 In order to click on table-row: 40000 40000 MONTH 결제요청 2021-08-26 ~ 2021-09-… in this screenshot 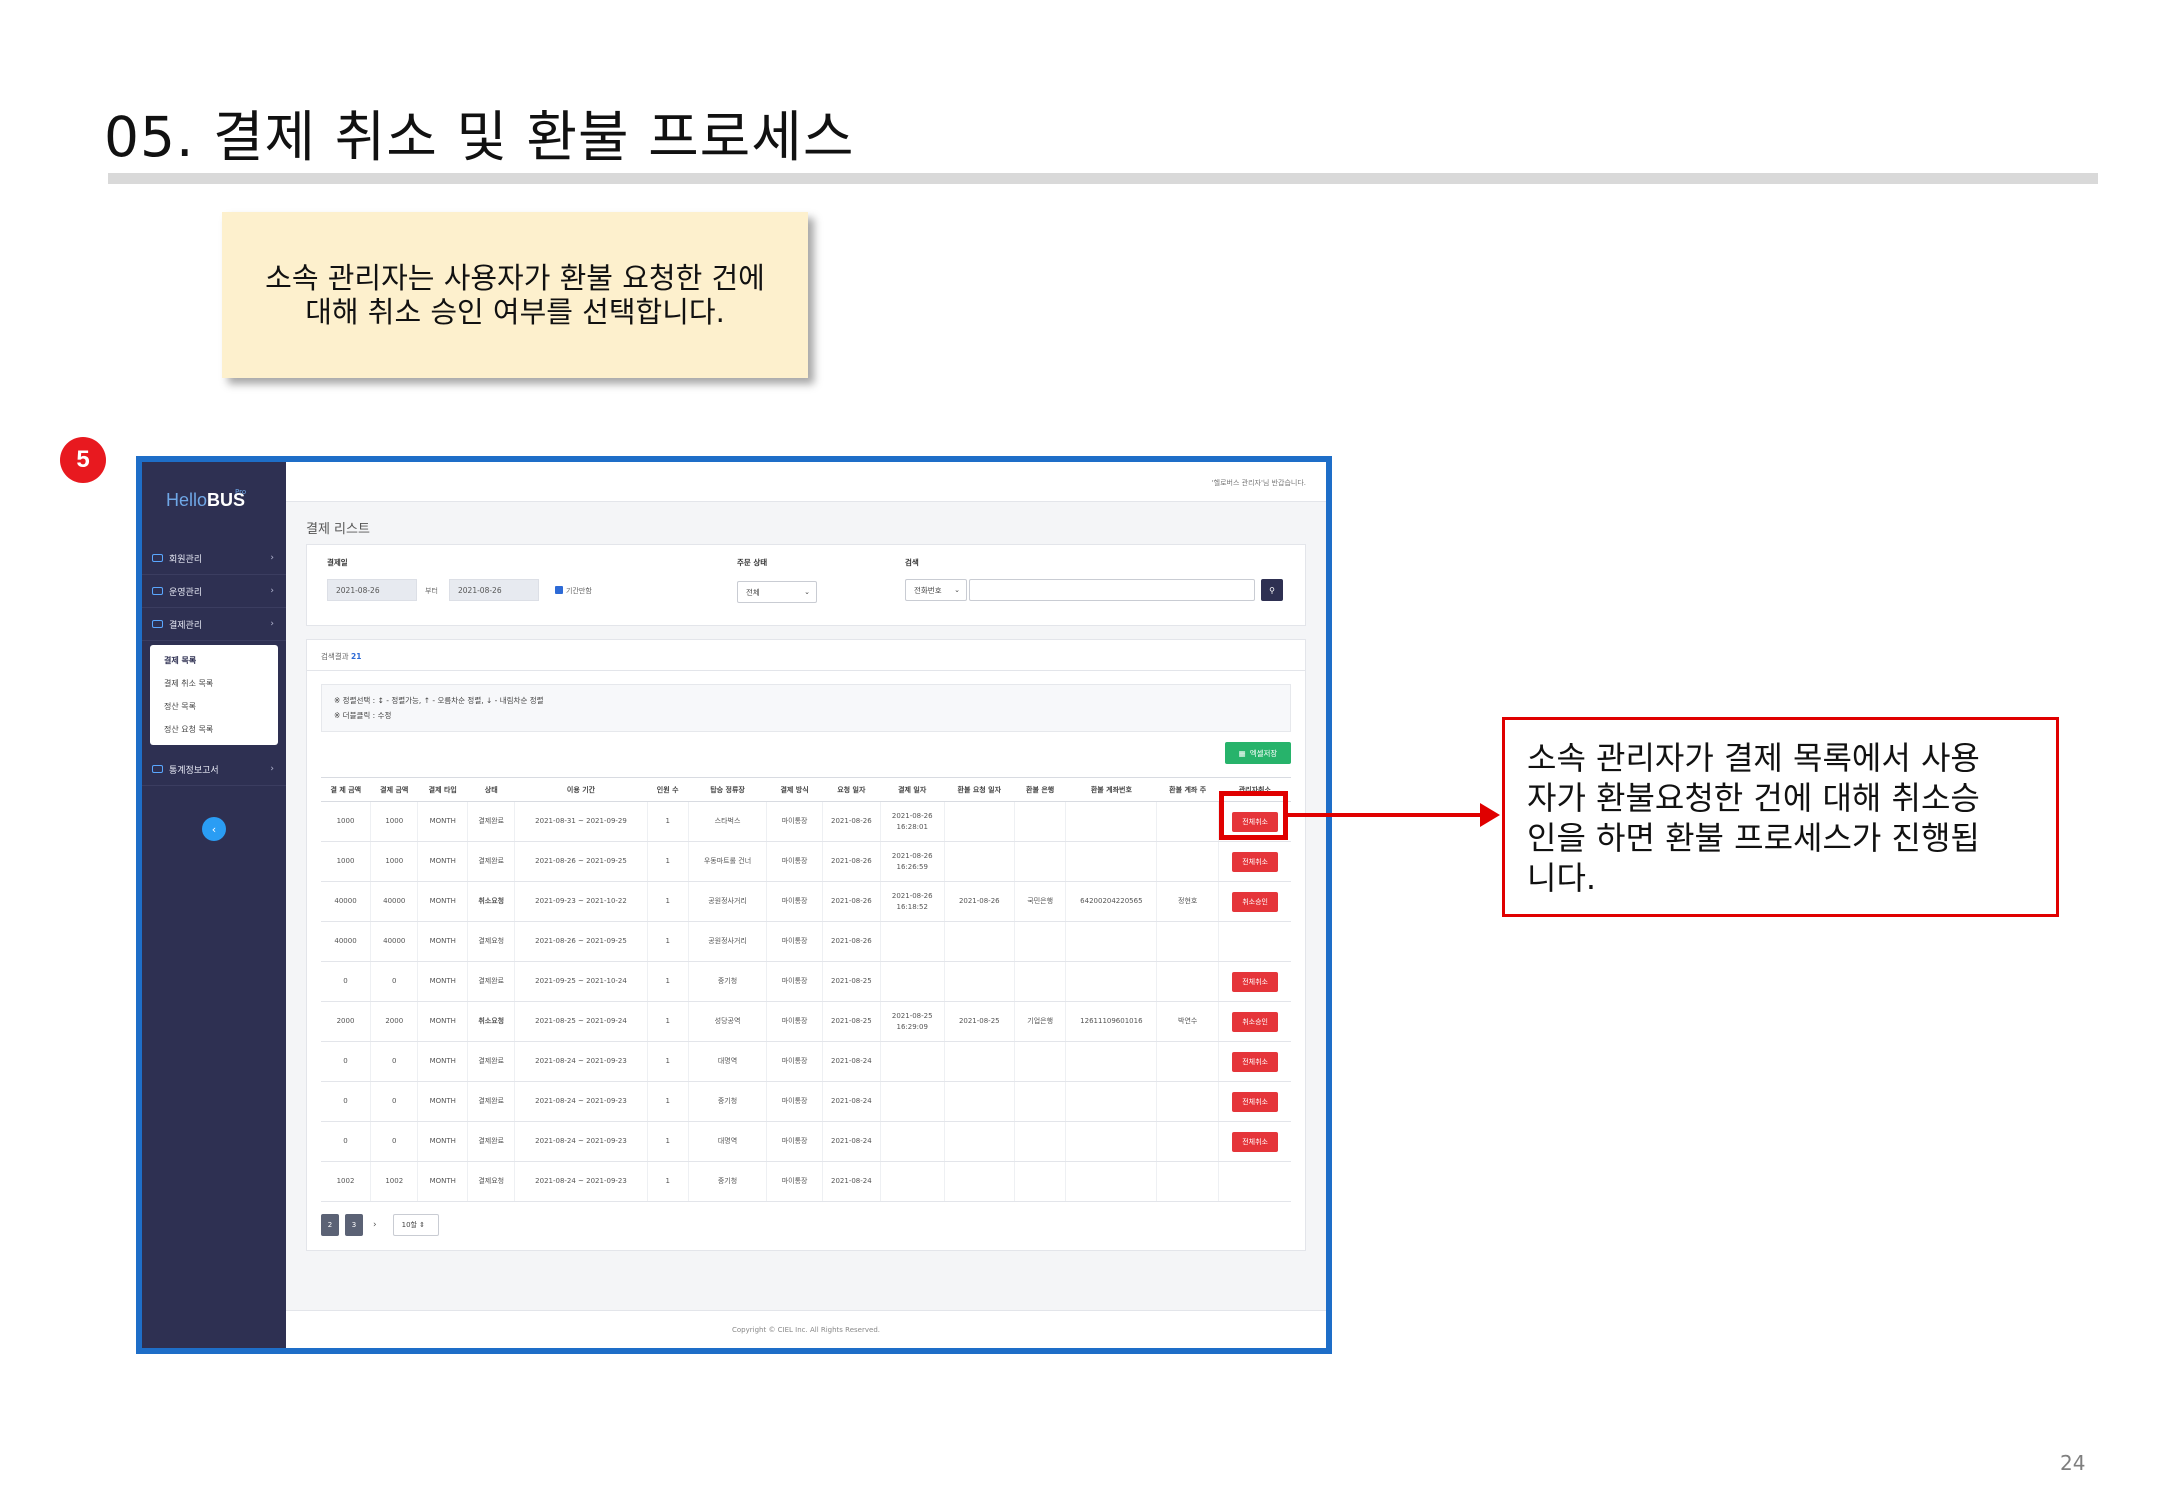, I will do `click(806, 941)`.